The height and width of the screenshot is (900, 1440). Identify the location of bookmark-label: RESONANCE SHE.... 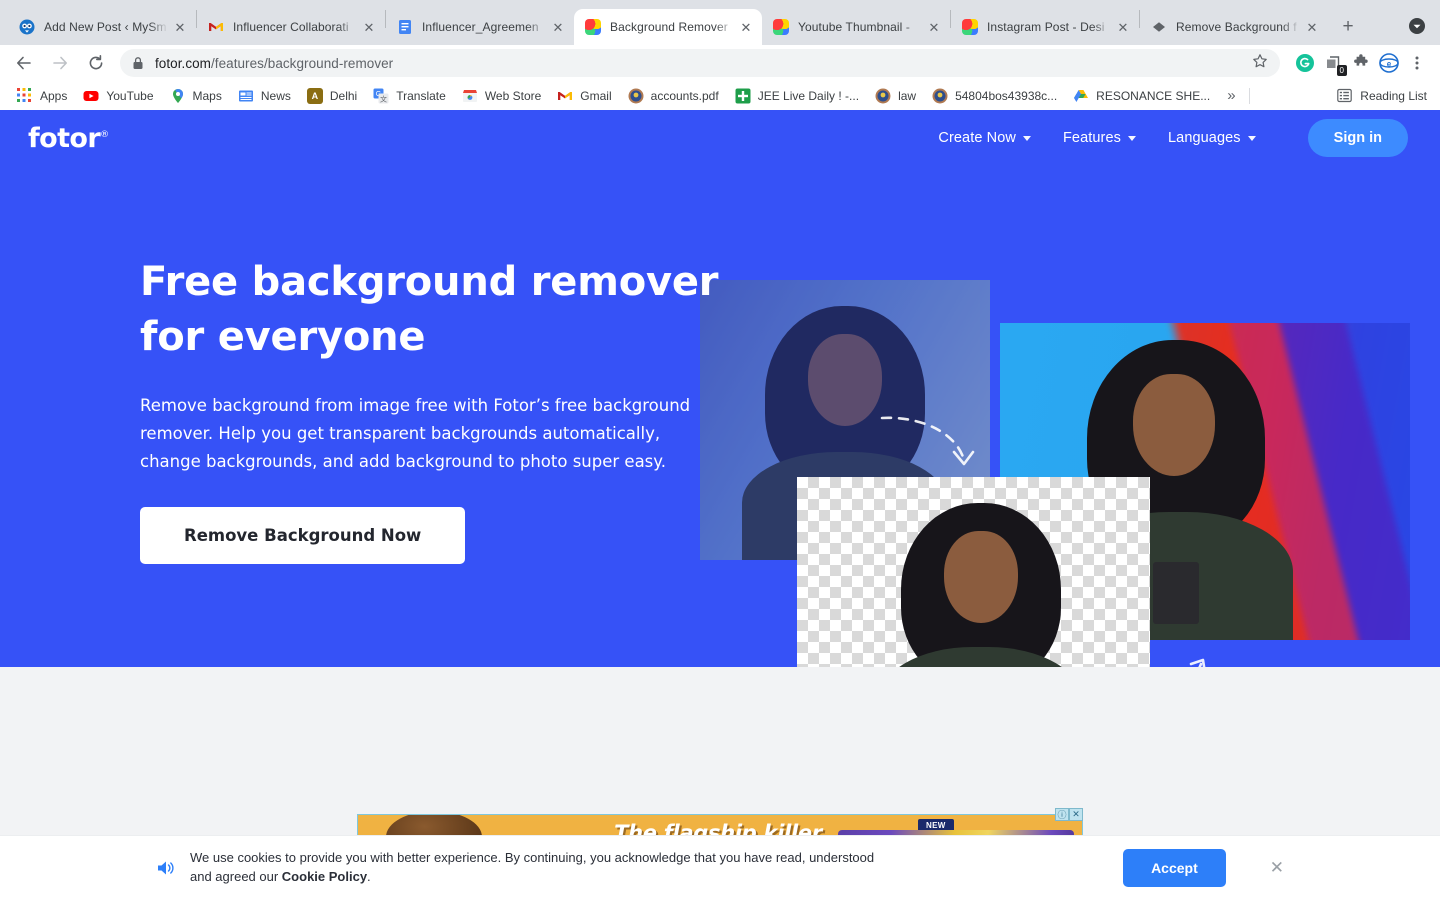
(1153, 95).